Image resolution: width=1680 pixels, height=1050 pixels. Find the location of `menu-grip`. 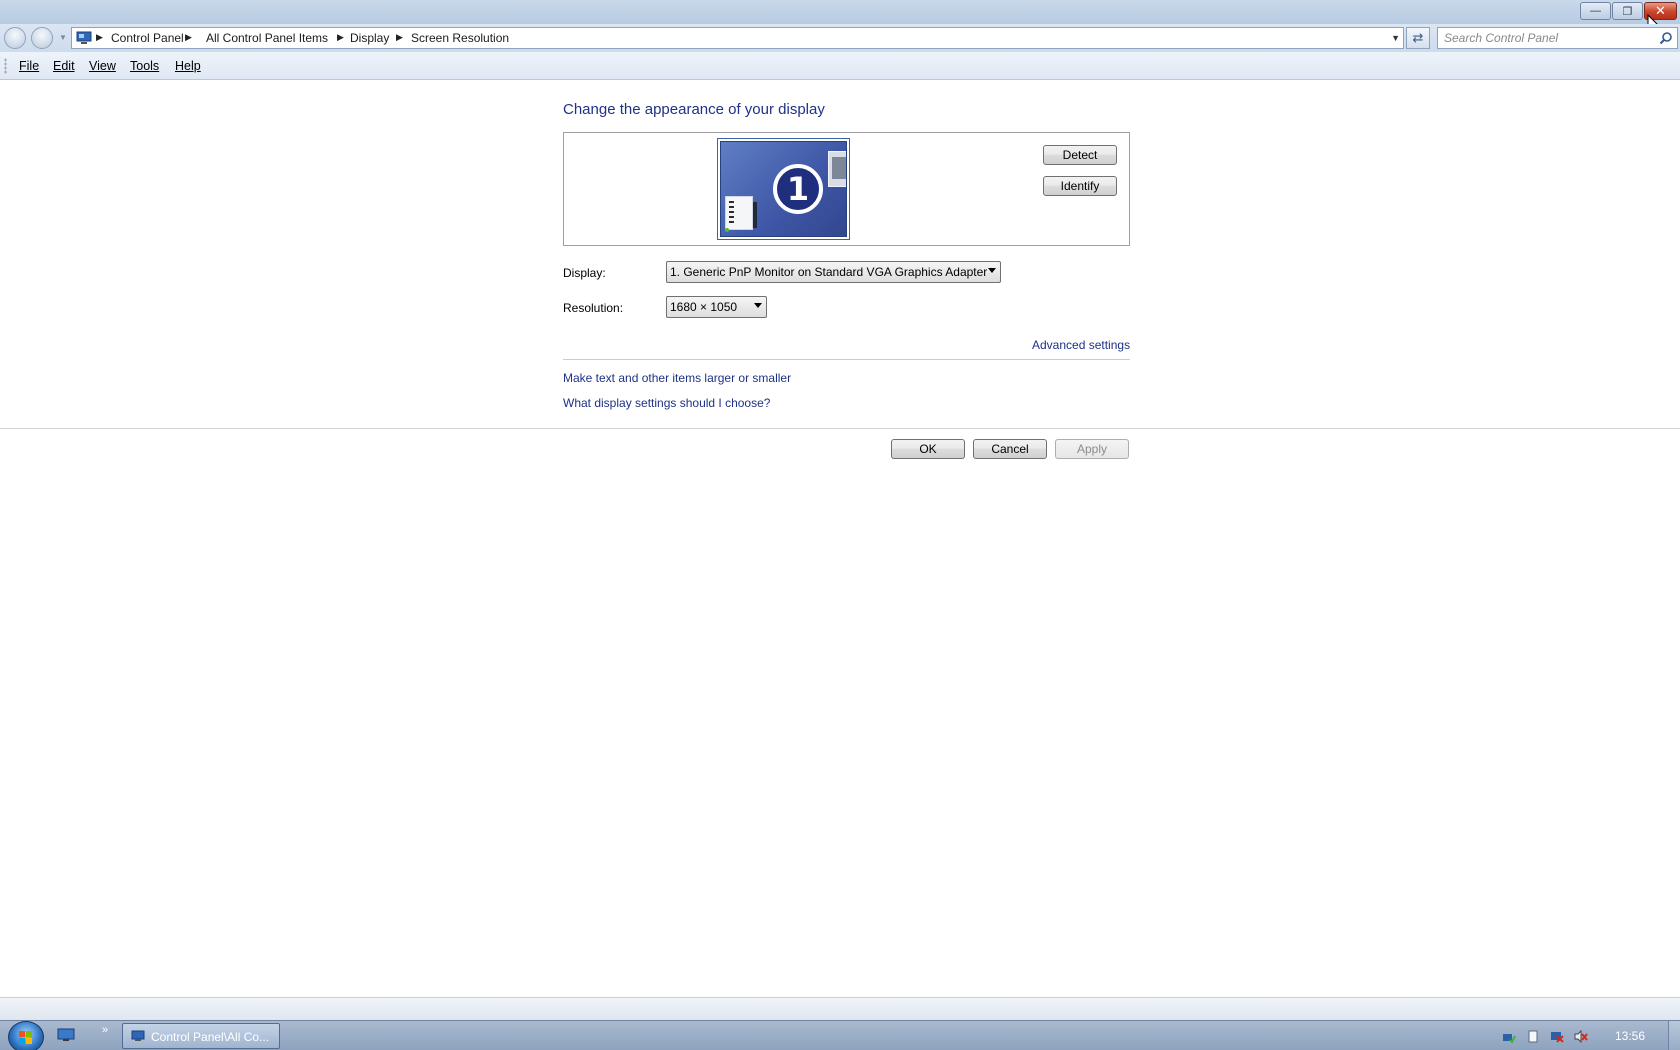

menu-grip is located at coordinates (5, 66).